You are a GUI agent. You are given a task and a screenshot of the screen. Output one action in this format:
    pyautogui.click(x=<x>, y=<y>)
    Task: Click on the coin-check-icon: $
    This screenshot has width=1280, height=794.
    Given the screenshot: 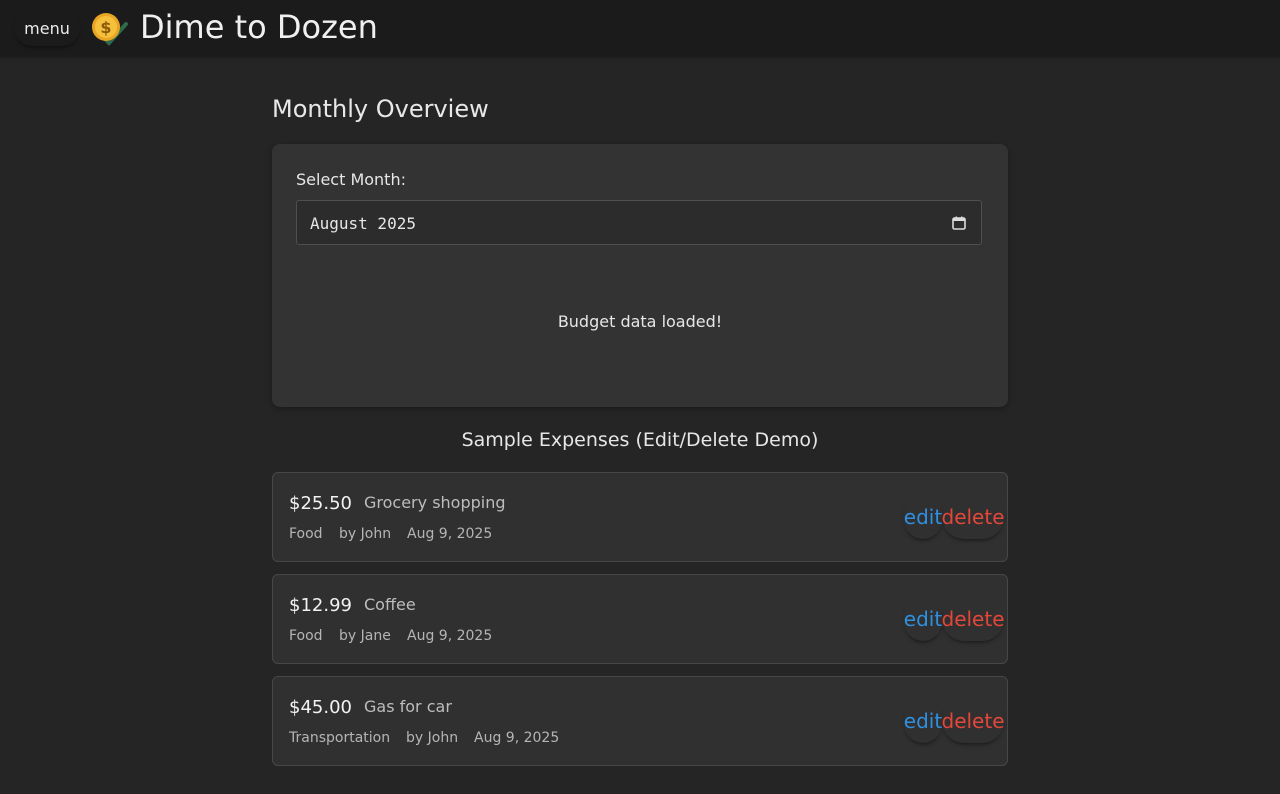 What is the action you would take?
    pyautogui.click(x=110, y=29)
    